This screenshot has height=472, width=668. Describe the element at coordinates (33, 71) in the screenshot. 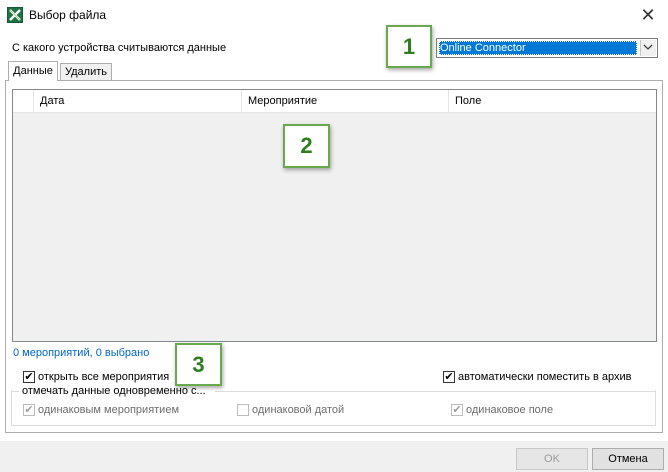

I see `tab-data: Данные` at that location.